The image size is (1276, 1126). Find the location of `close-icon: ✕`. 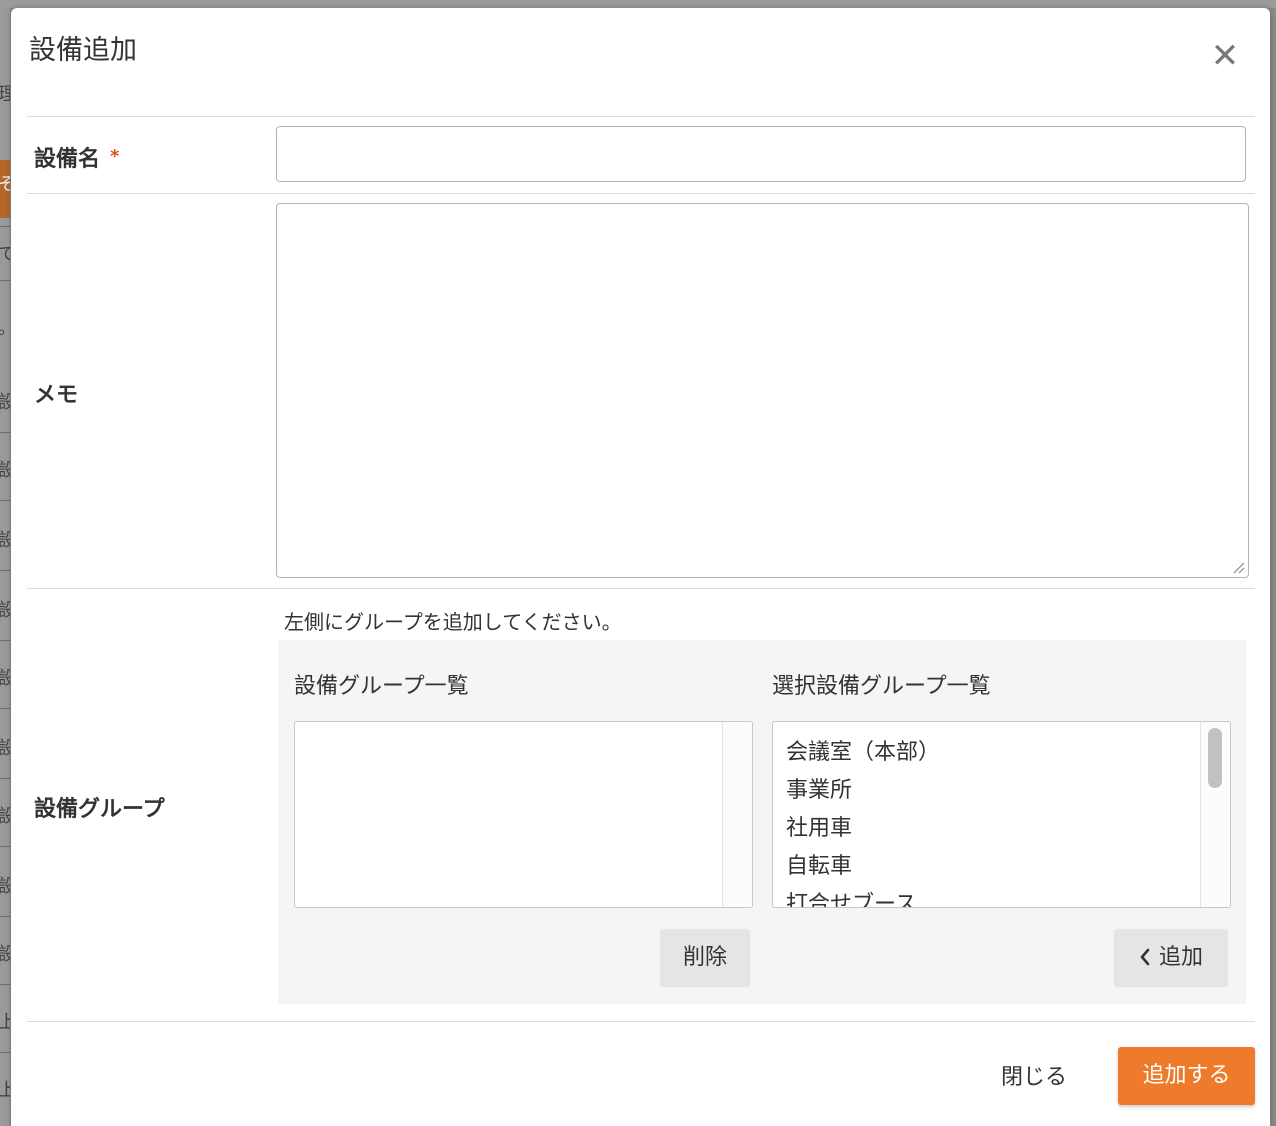

close-icon: ✕ is located at coordinates (1225, 56).